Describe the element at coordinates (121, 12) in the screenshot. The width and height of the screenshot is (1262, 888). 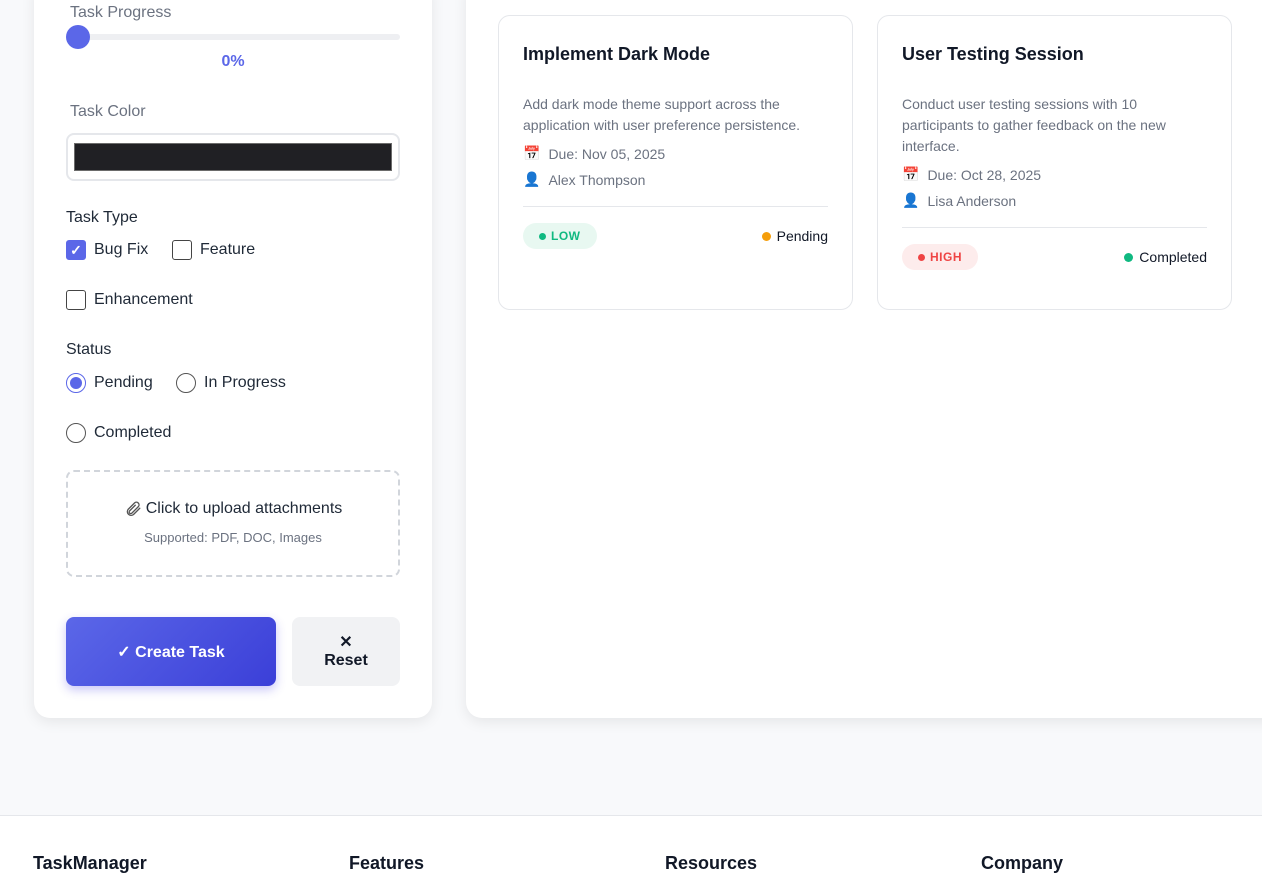
I see `progress-label: Task Progress` at that location.